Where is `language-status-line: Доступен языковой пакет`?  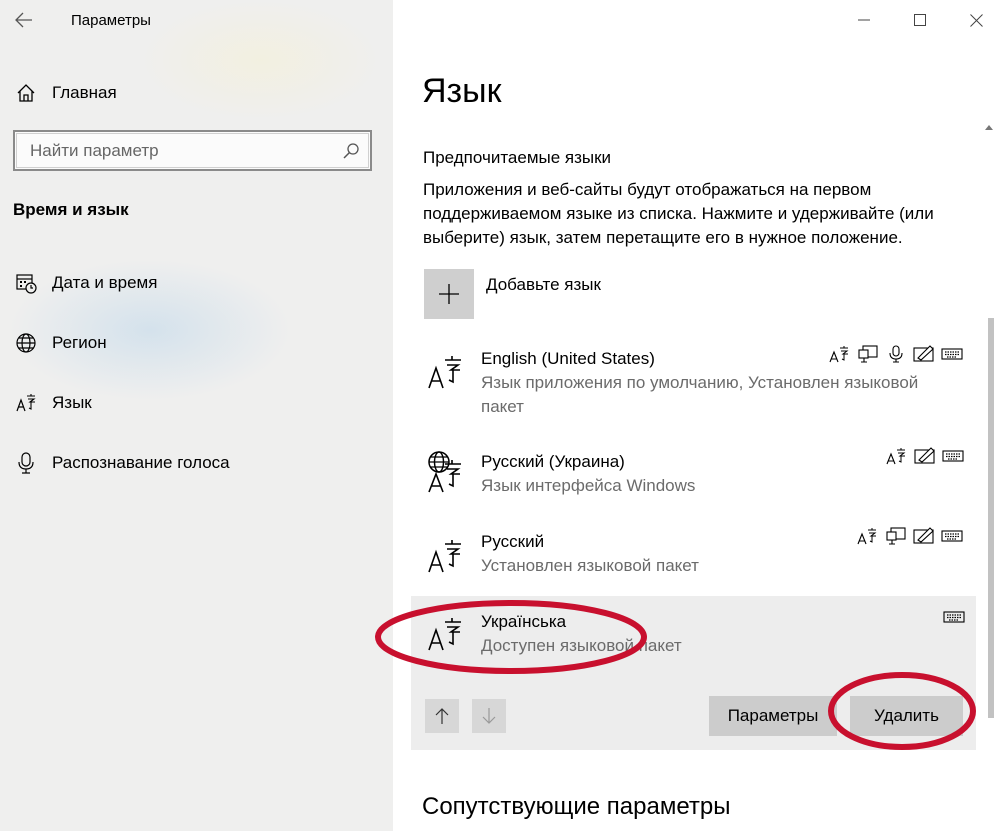
language-status-line: Доступен языковой пакет is located at coordinates (581, 645).